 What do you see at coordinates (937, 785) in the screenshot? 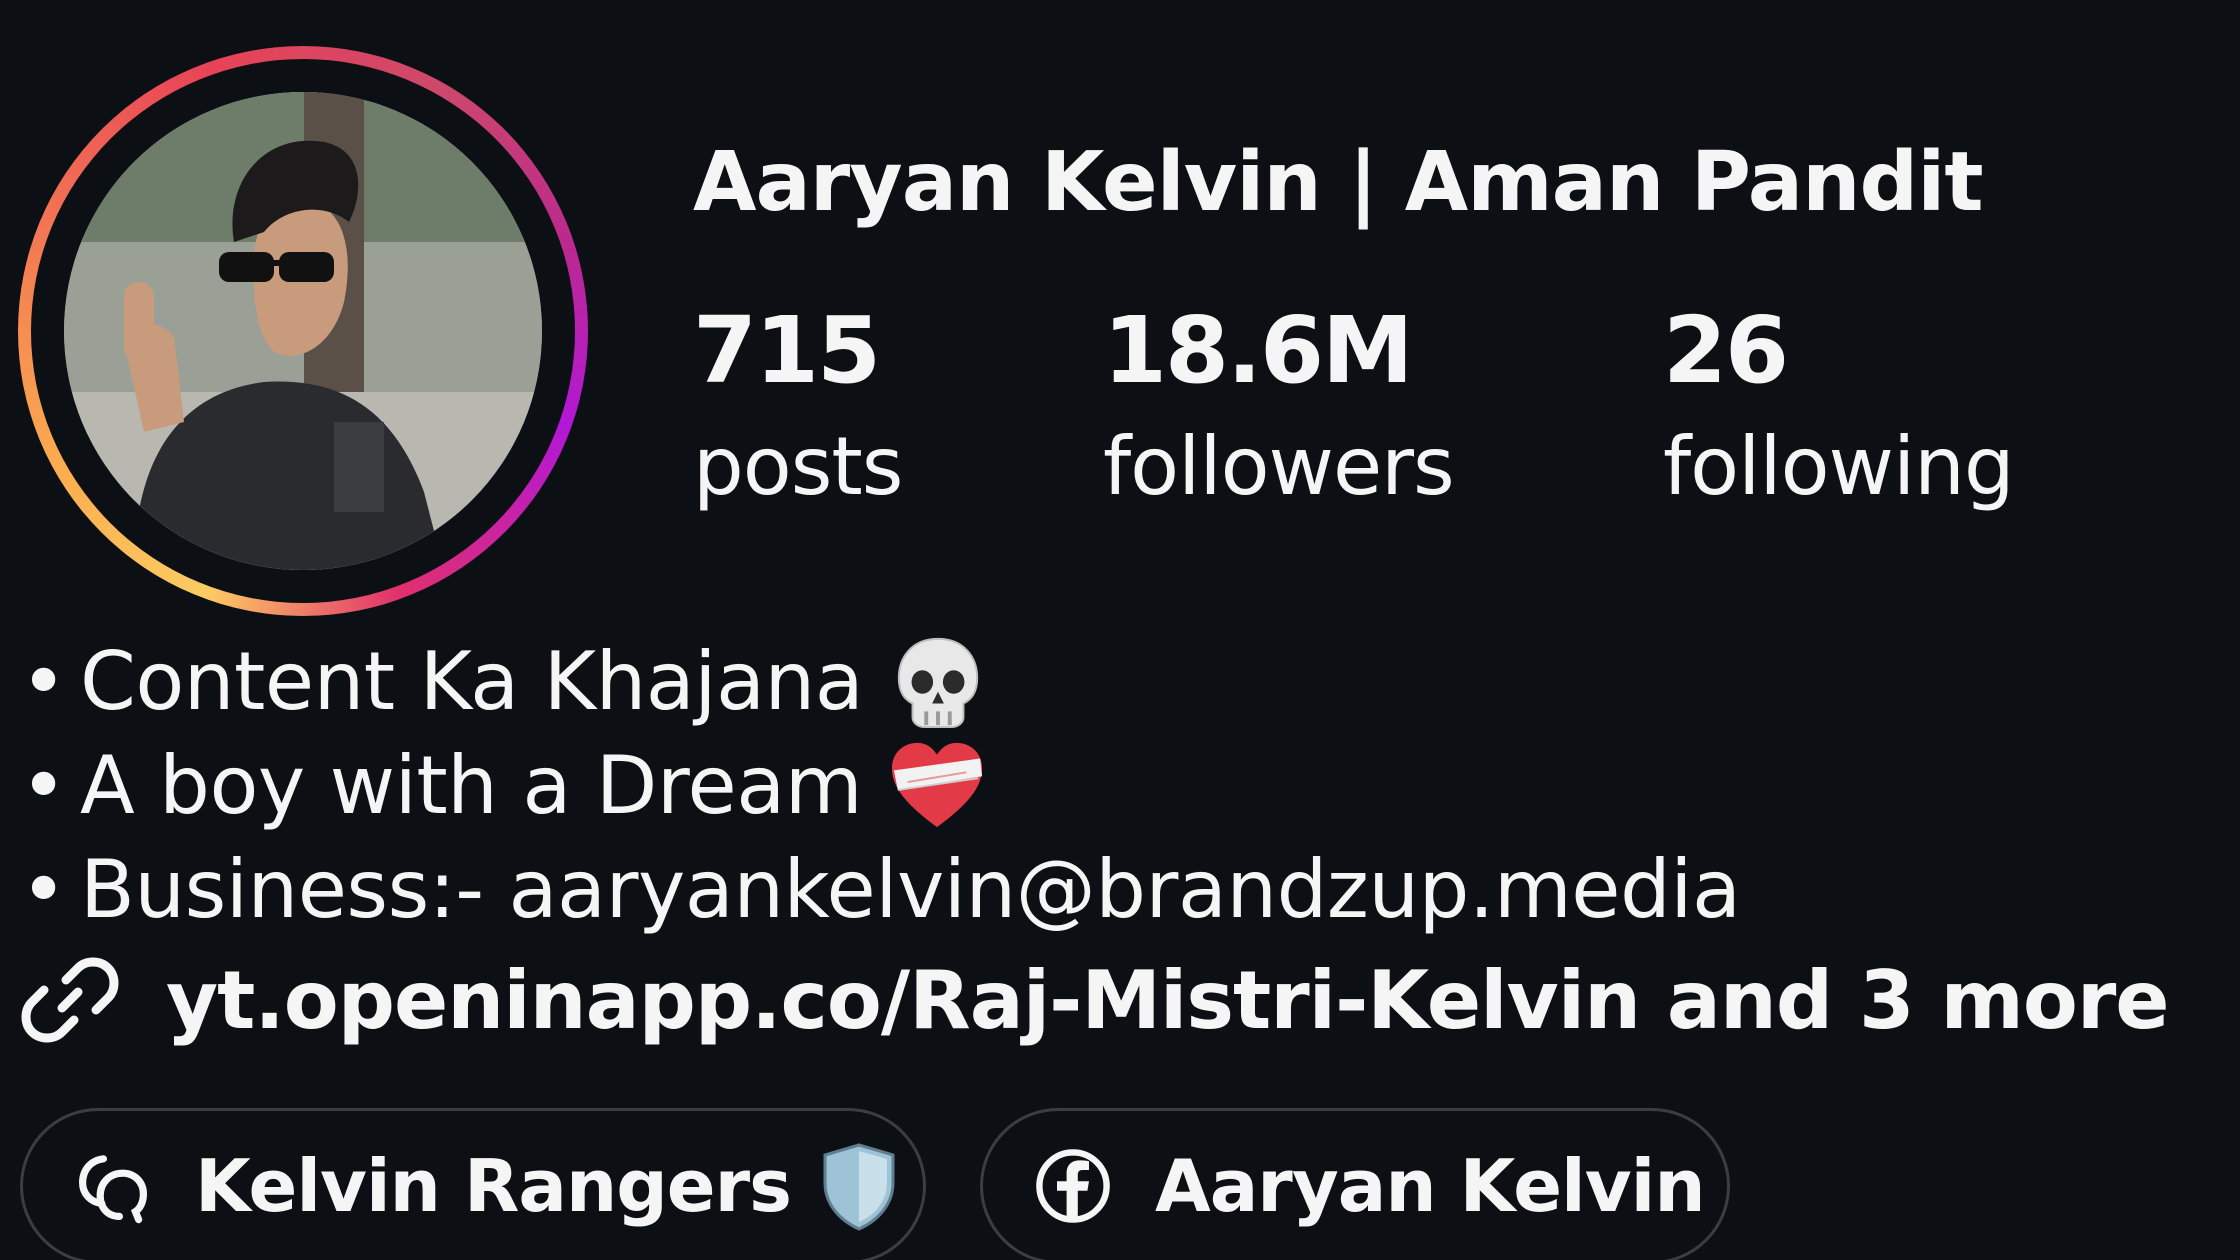
I see `mending-heart-icon` at bounding box center [937, 785].